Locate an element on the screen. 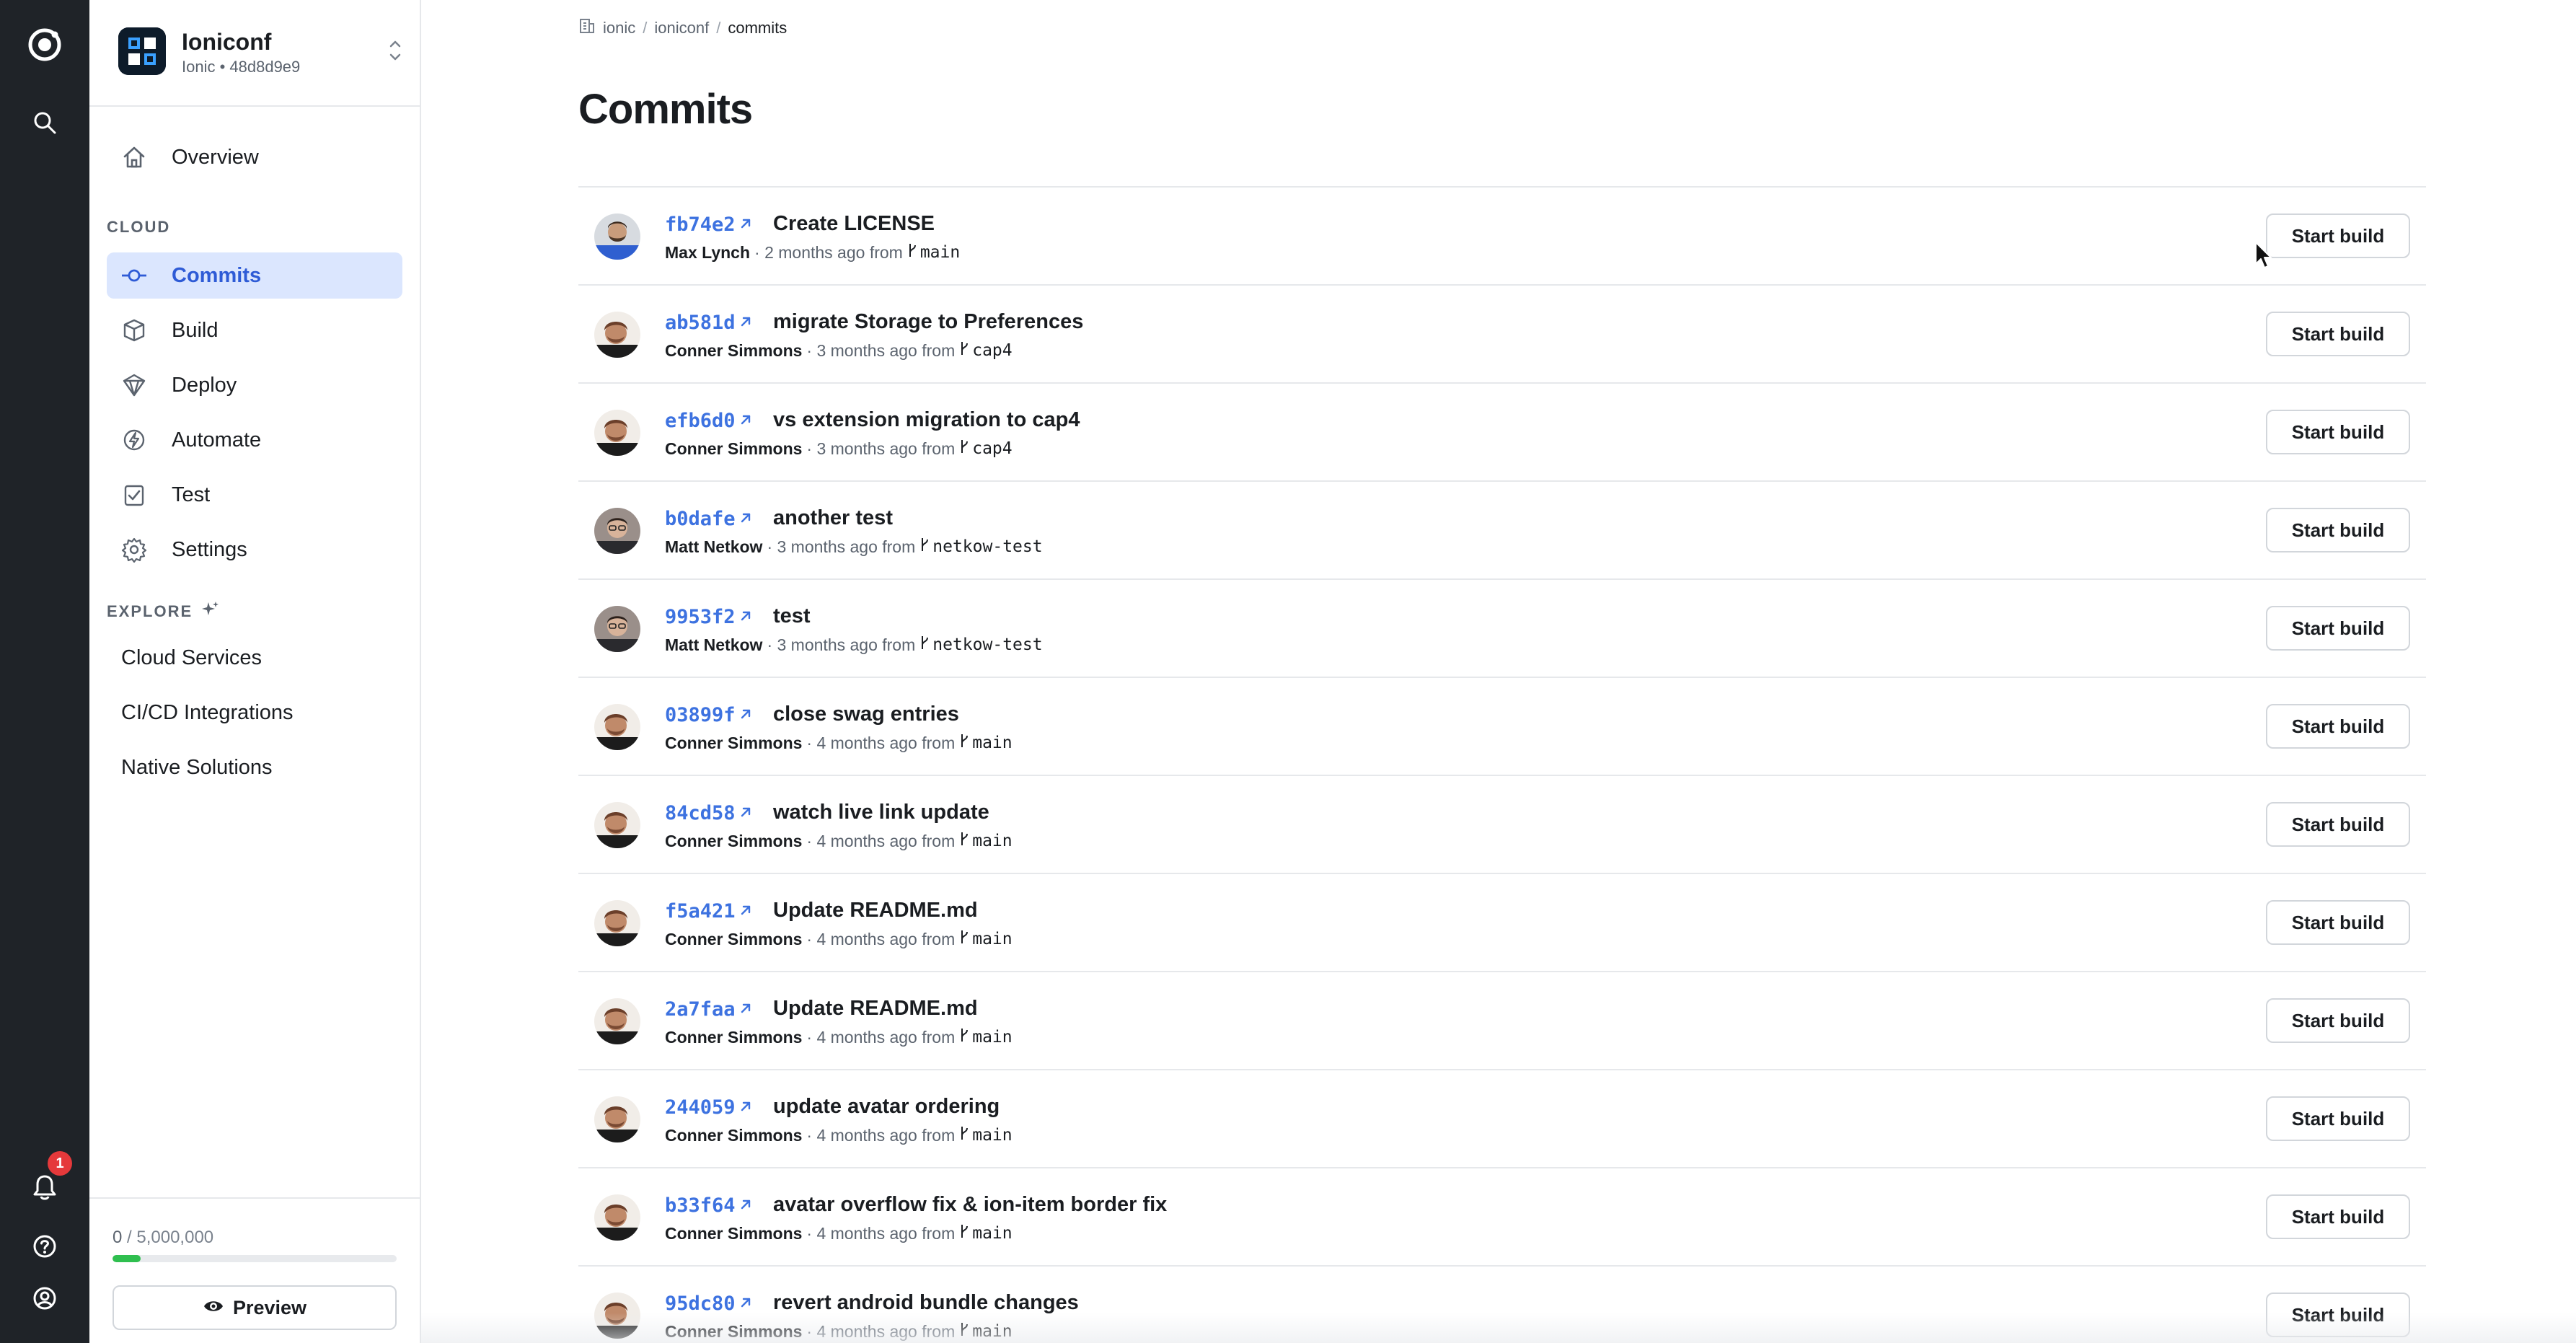 The height and width of the screenshot is (1343, 2576). search-icon is located at coordinates (45, 123).